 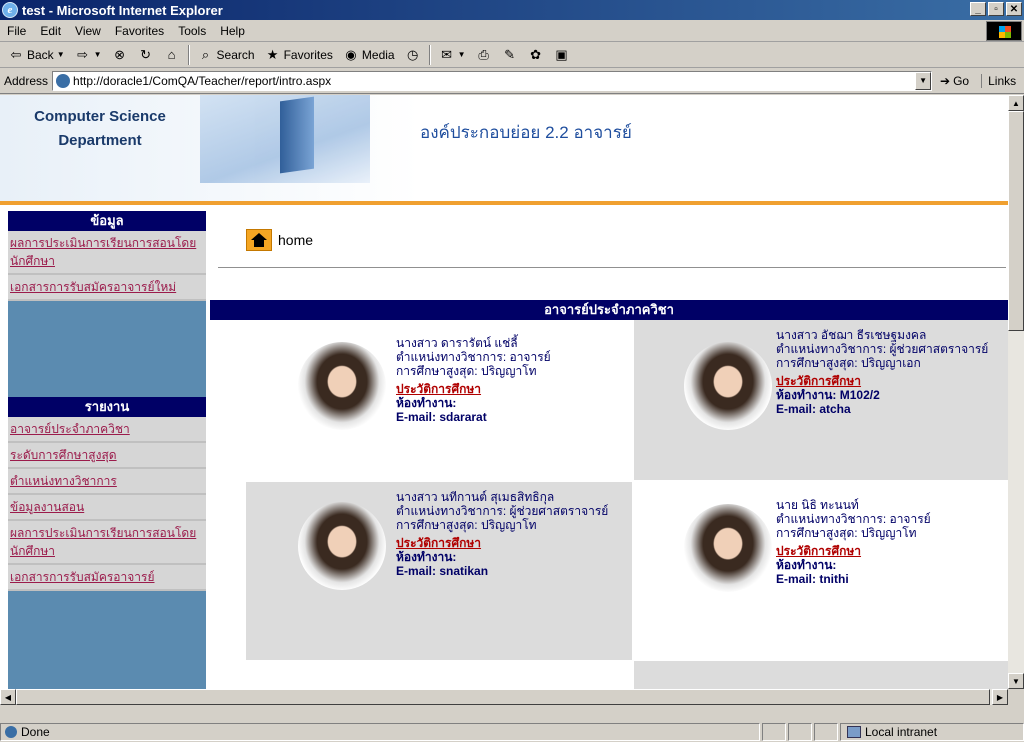 I want to click on teacher-room: ห้องทำงาน: M102/2, so click(x=828, y=395).